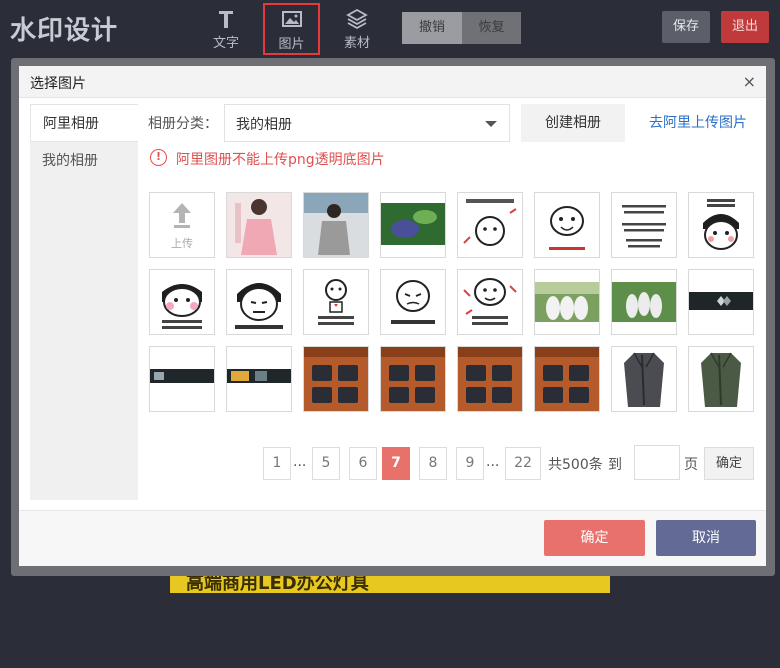 This screenshot has height=668, width=780. I want to click on close-icon: ×, so click(749, 81).